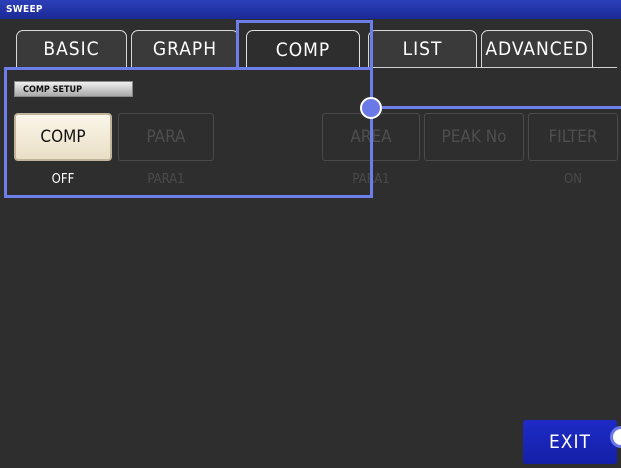 The image size is (621, 468). Describe the element at coordinates (71, 48) in the screenshot. I see `tab-basic: BASIC` at that location.